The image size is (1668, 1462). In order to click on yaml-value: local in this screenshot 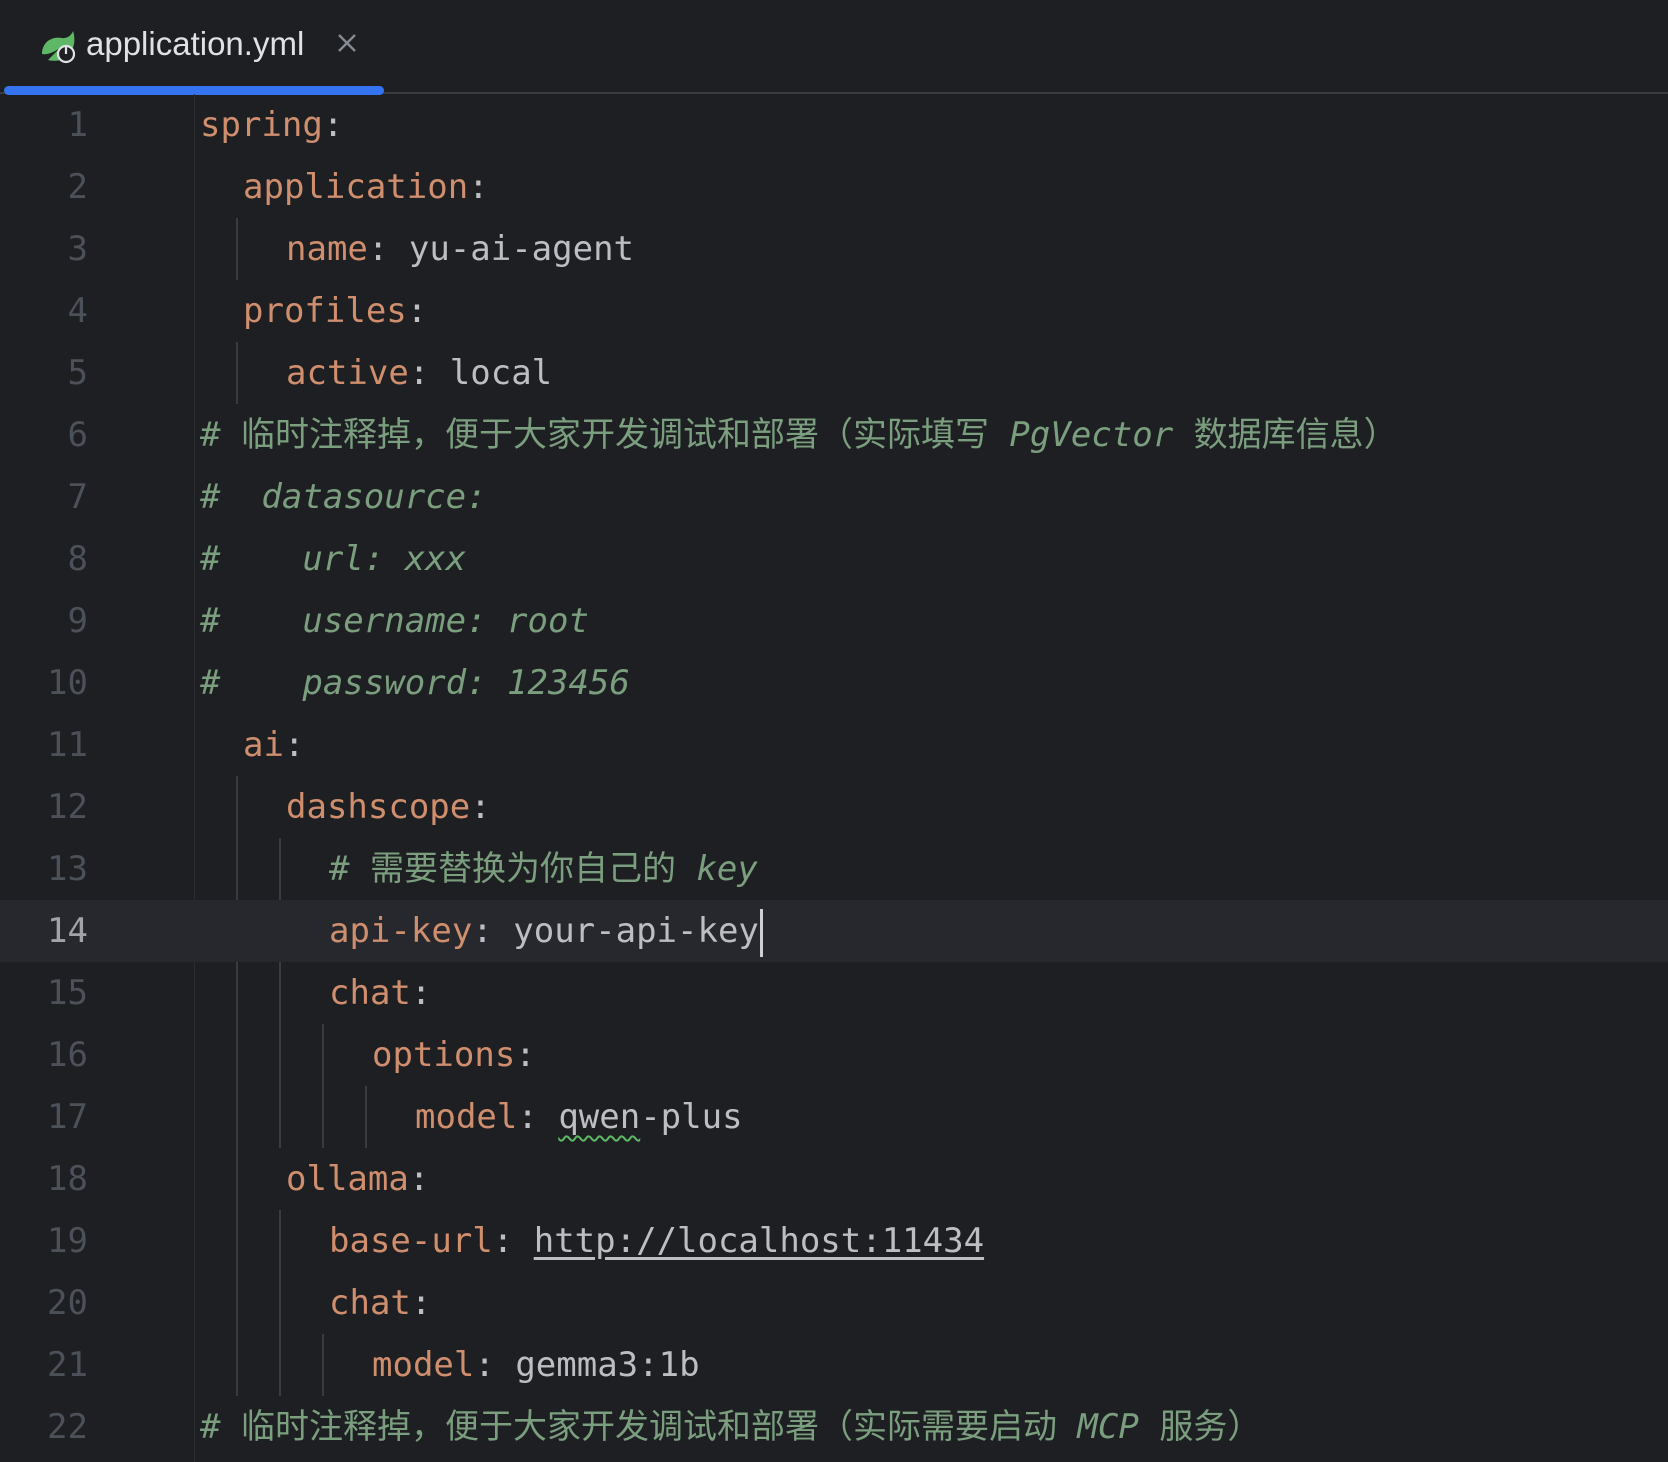, I will do `click(501, 373)`.